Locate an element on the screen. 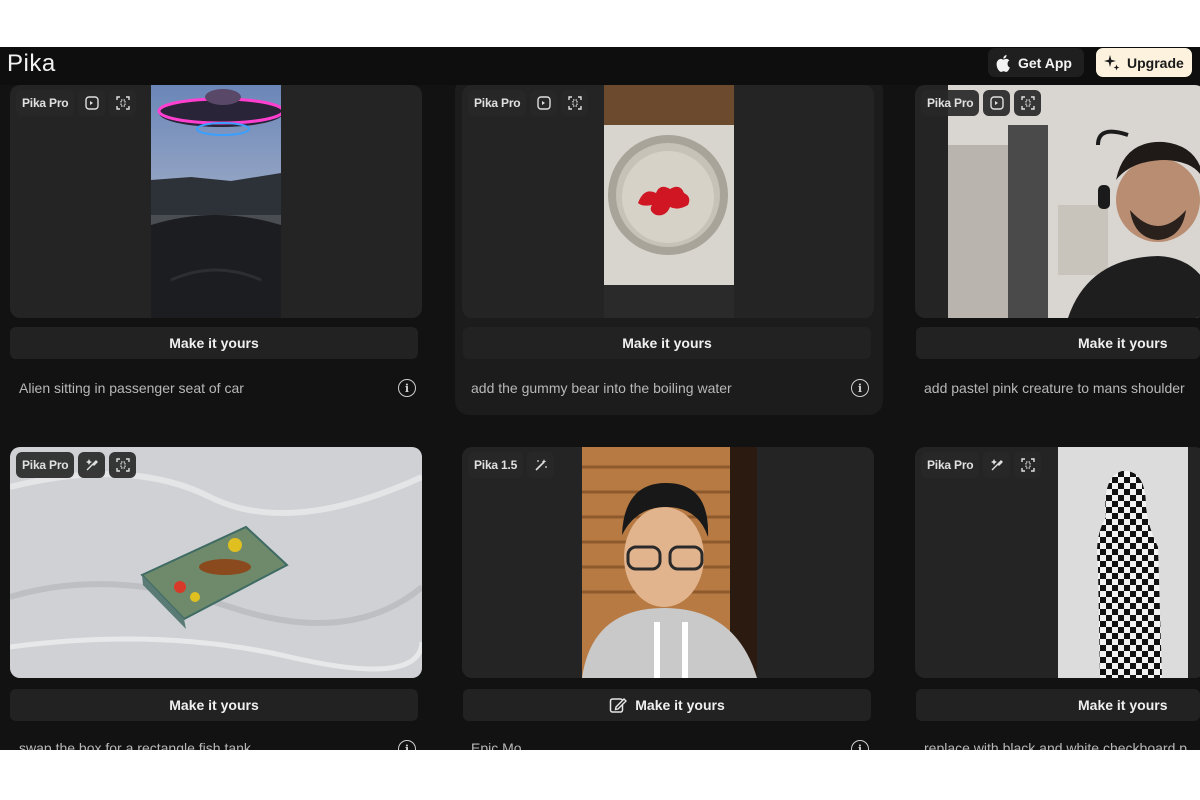 The height and width of the screenshot is (800, 1200). video-preview-fish-tank is located at coordinates (216, 562).